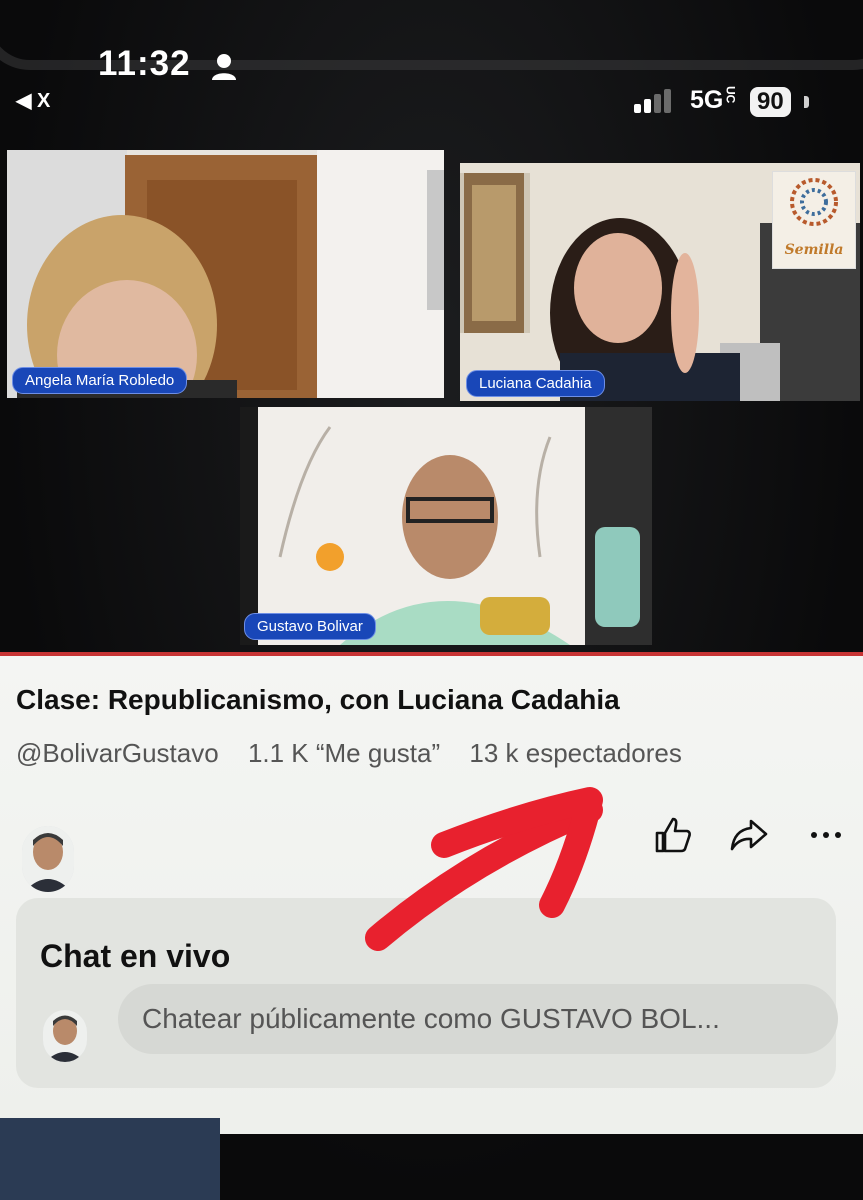 Image resolution: width=863 pixels, height=1200 pixels. I want to click on user-avatar, so click(65, 1036).